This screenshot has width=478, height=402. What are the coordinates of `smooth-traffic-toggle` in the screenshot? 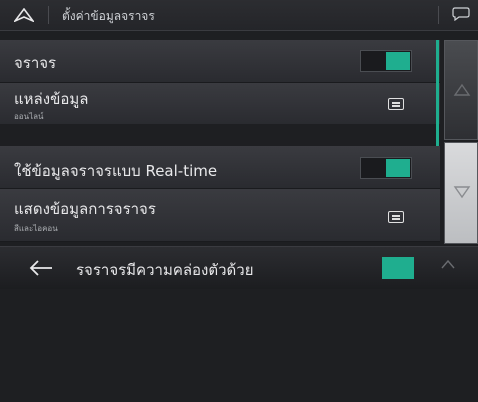 It's located at (388, 268).